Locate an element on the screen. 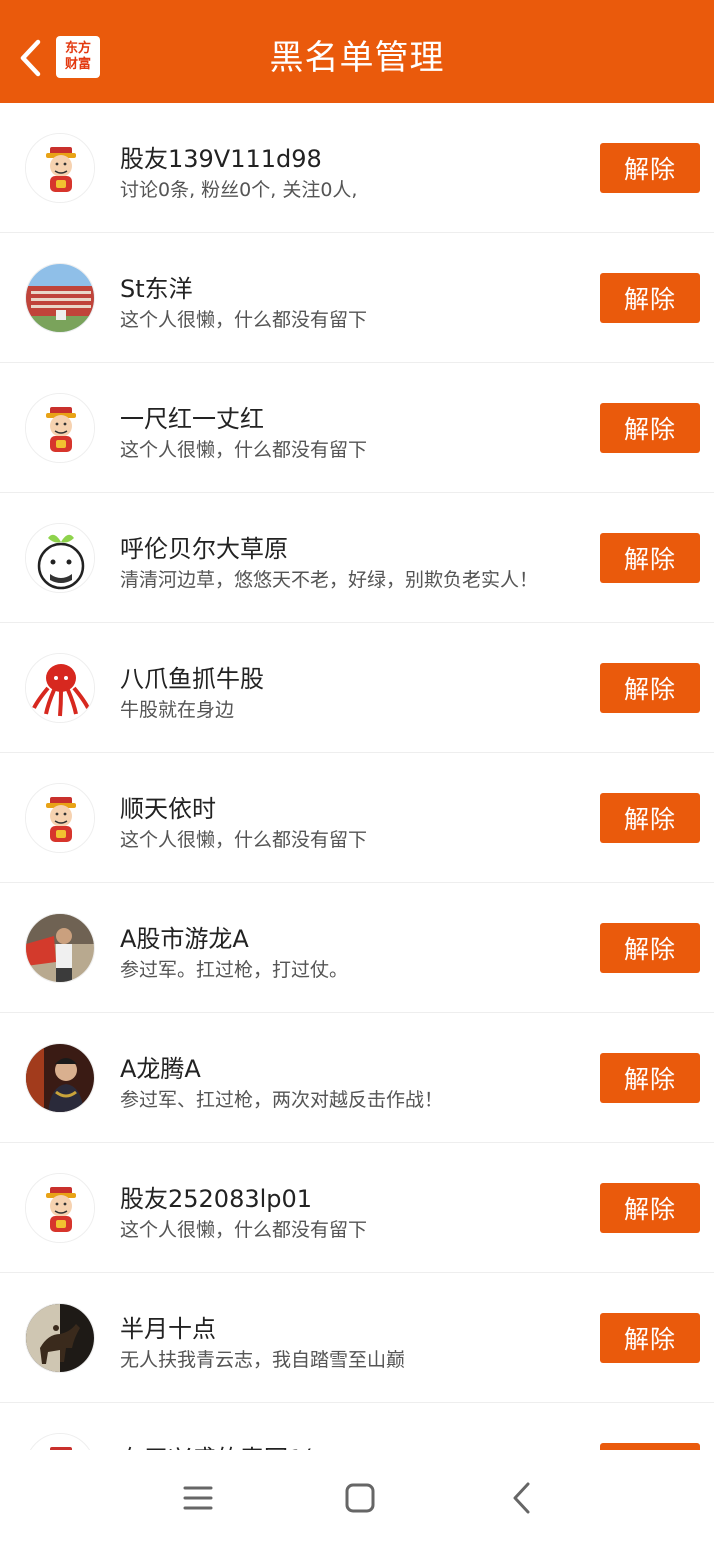 The image size is (714, 1546). list-item: 股友139V111d98 讨论0条, 粉丝0个, 关注0人, 解除 is located at coordinates (357, 168).